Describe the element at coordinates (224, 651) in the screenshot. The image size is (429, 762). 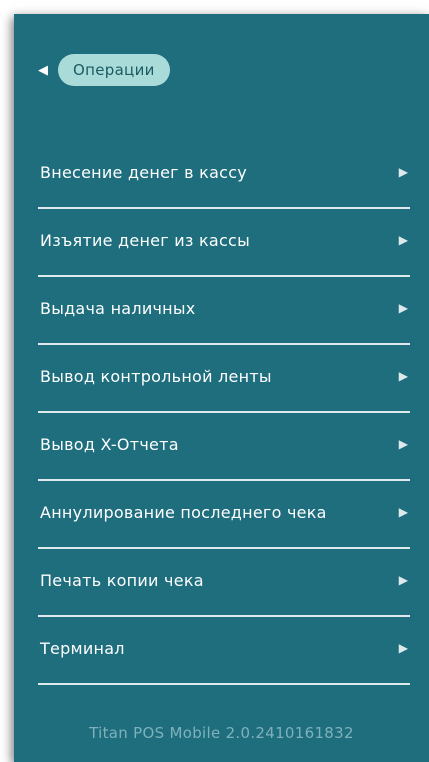
I see `menu-item-terminal: Терминал ▶` at that location.